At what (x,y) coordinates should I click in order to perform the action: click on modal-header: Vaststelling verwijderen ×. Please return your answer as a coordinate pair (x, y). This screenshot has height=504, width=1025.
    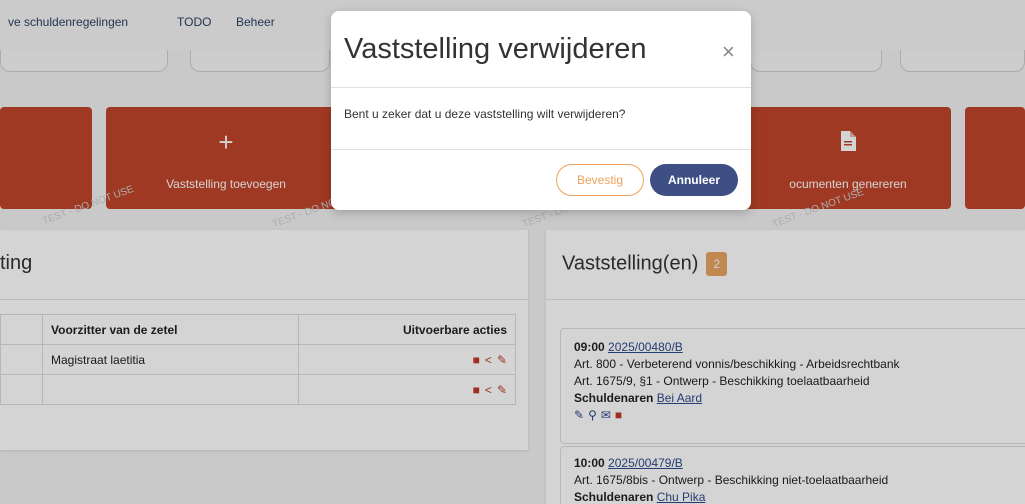
    Looking at the image, I should click on (541, 49).